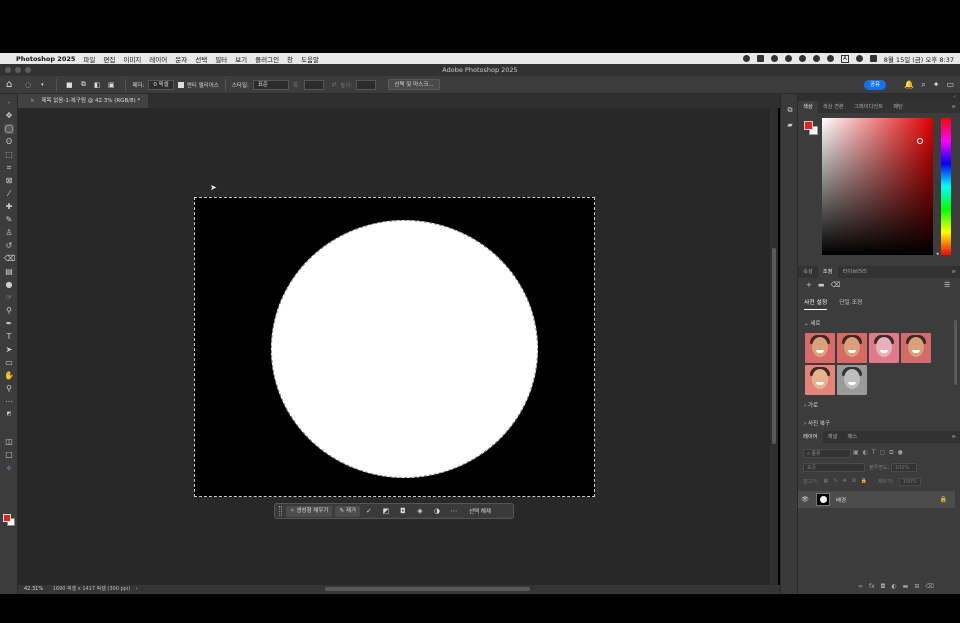 This screenshot has width=960, height=623. What do you see at coordinates (893, 586) in the screenshot?
I see `adjustment-layer-icon: ◐` at bounding box center [893, 586].